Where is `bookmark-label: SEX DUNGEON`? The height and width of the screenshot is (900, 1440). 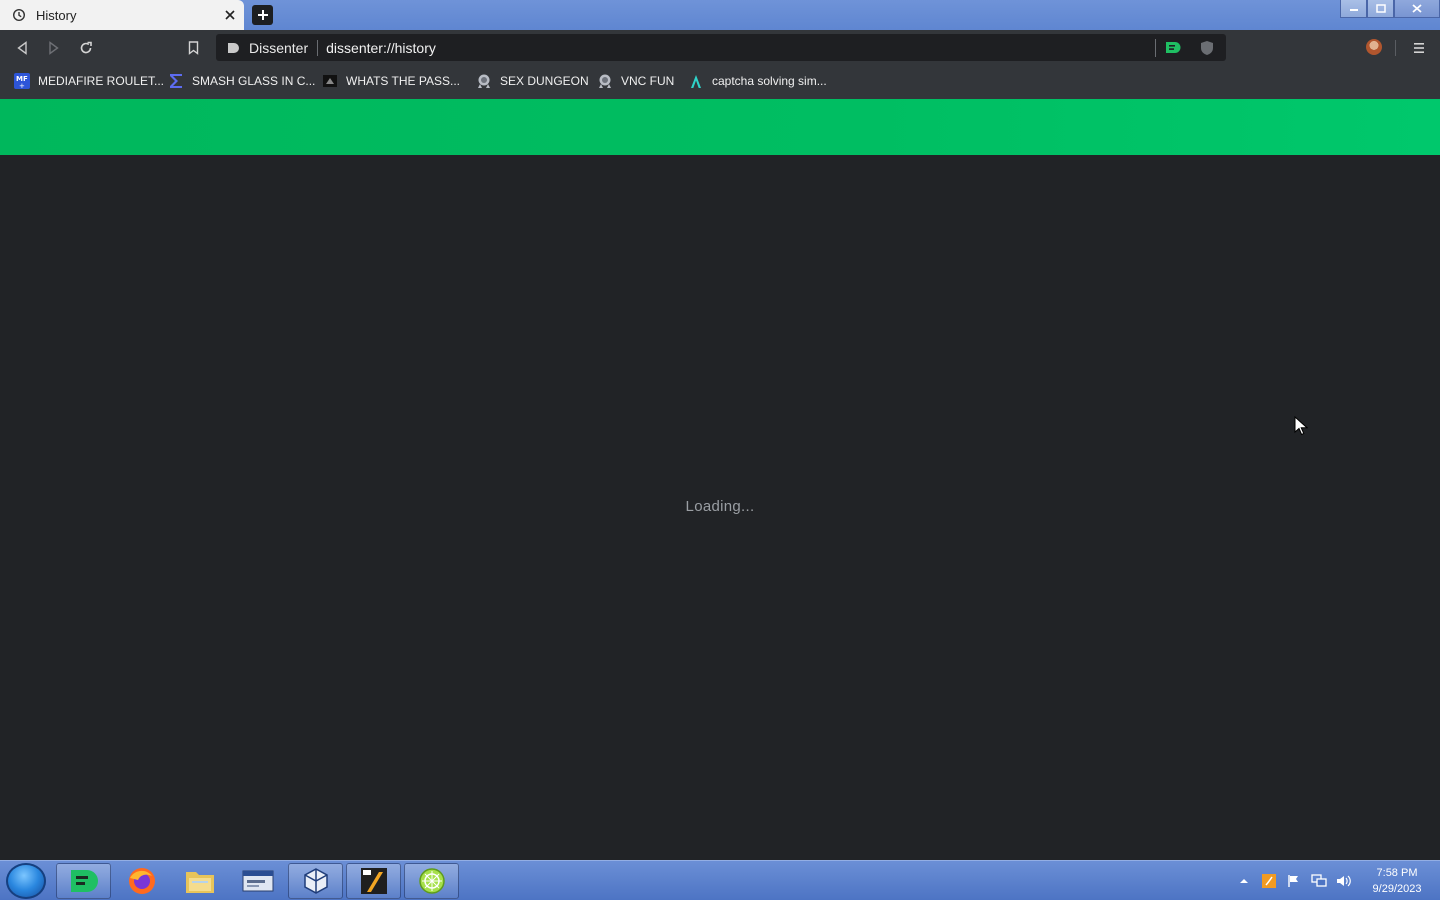 bookmark-label: SEX DUNGEON is located at coordinates (544, 81).